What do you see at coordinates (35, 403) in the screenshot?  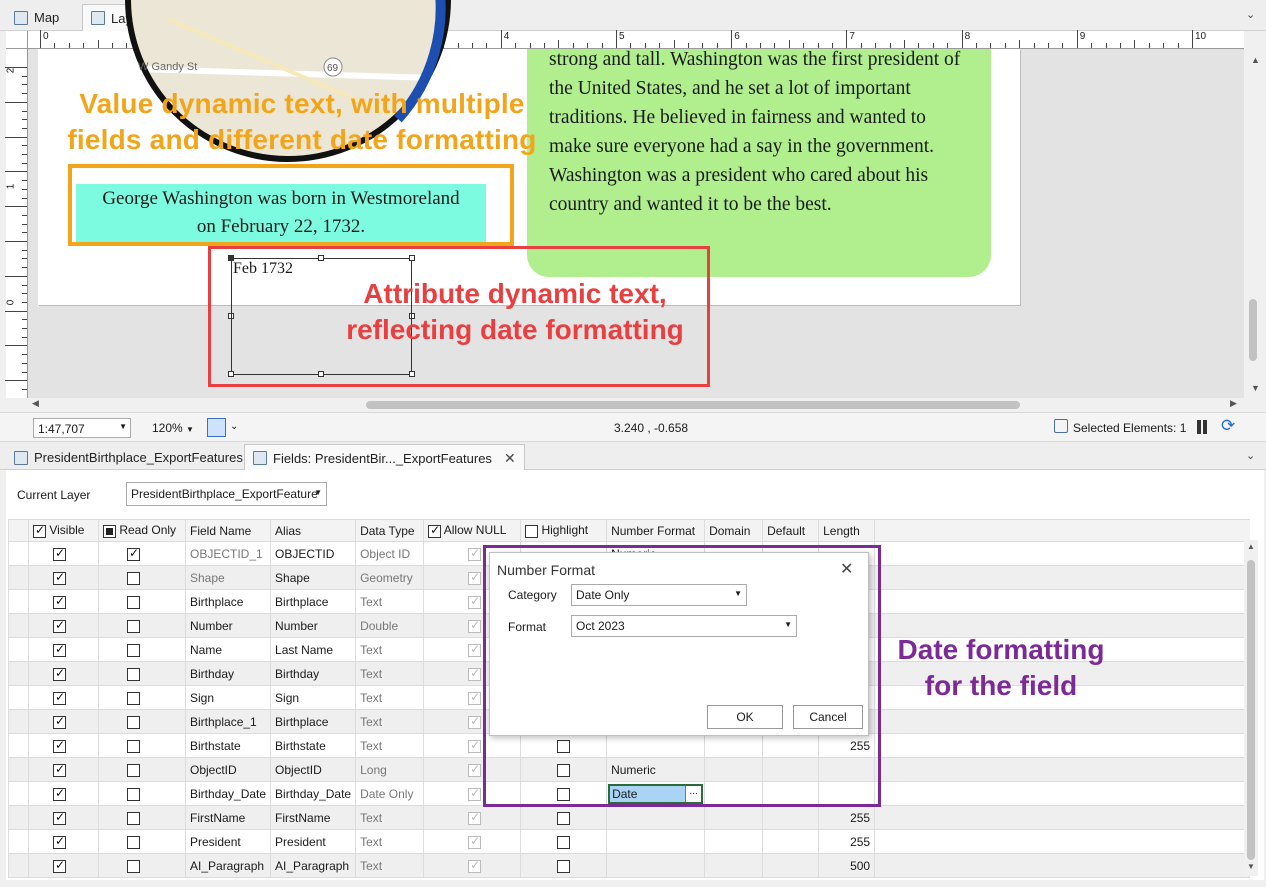 I see `scroll-left-icon: ◀` at bounding box center [35, 403].